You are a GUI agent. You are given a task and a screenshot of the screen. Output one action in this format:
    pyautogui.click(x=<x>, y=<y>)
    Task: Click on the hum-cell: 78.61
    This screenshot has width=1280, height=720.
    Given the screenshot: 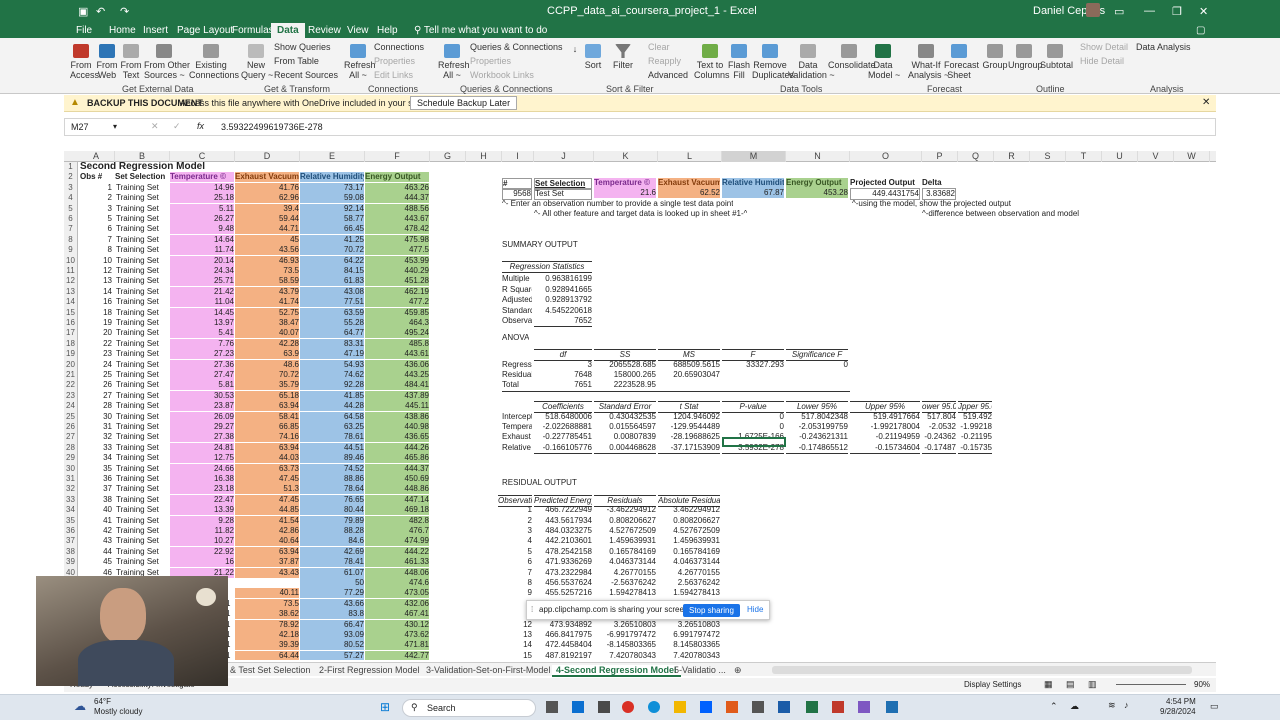 What is the action you would take?
    pyautogui.click(x=332, y=437)
    